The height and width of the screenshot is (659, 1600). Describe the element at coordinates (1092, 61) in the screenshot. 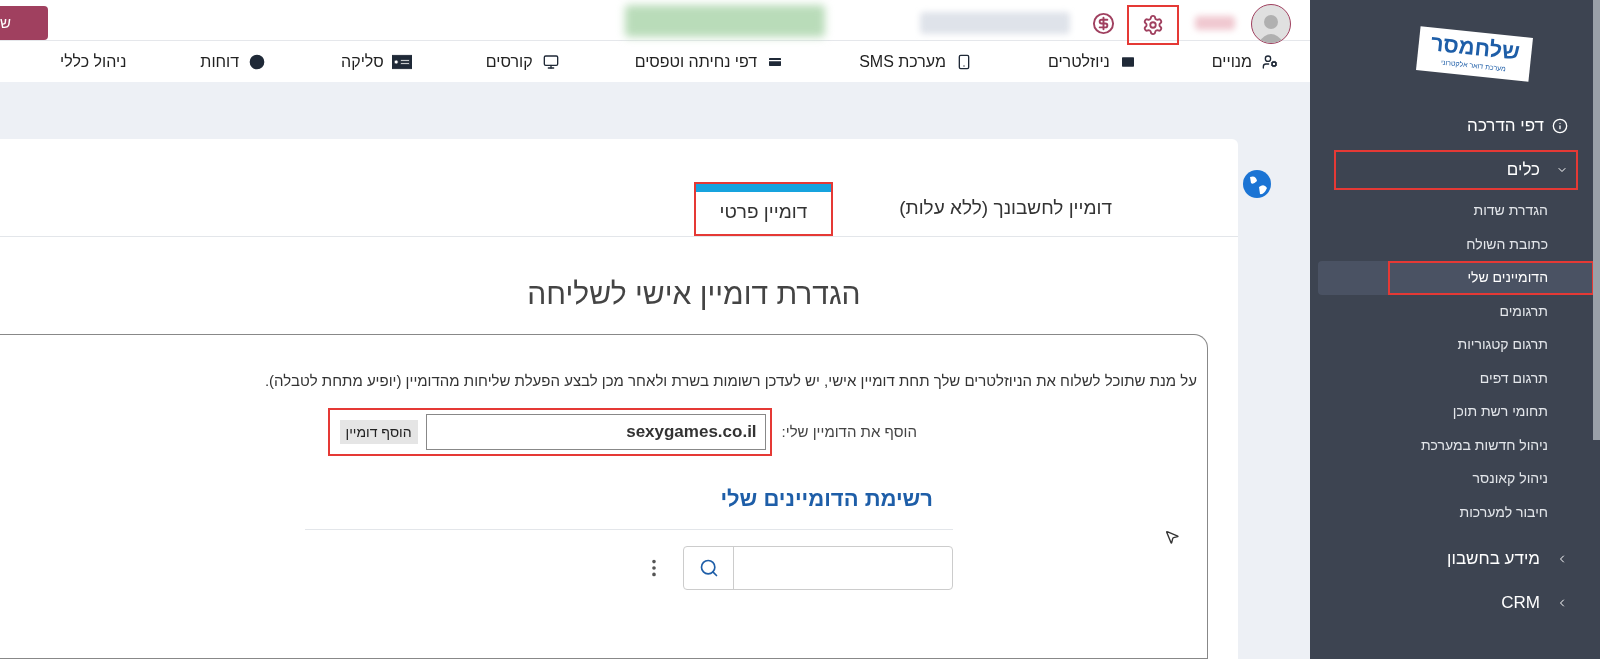

I see `nav-item: ניוזלטרים` at that location.